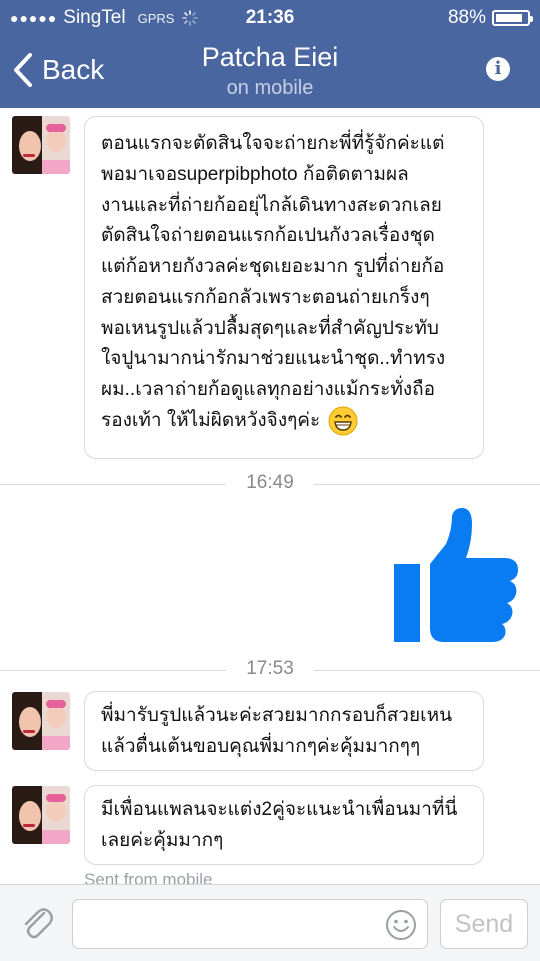 The width and height of the screenshot is (540, 961). I want to click on emoji-picker-icon, so click(401, 925).